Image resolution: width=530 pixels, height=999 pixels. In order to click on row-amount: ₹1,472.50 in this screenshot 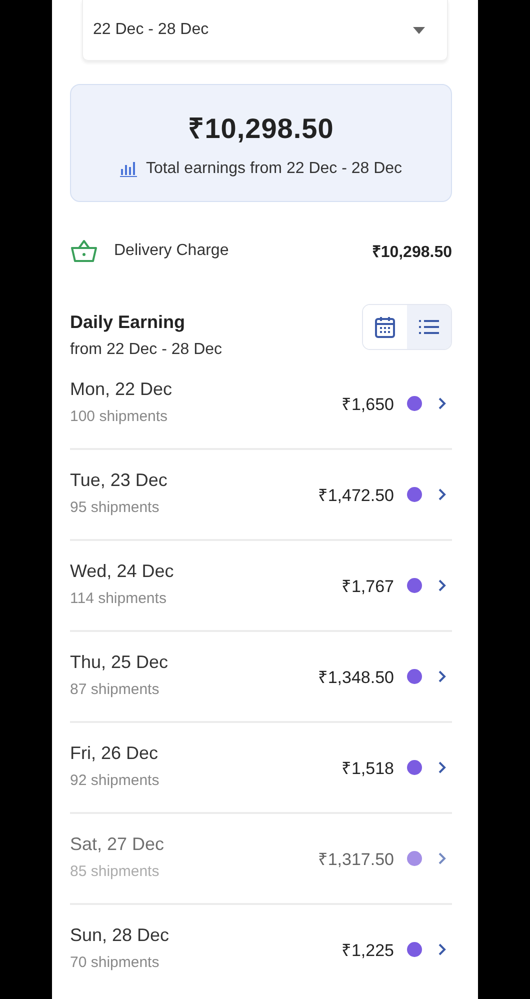, I will do `click(356, 495)`.